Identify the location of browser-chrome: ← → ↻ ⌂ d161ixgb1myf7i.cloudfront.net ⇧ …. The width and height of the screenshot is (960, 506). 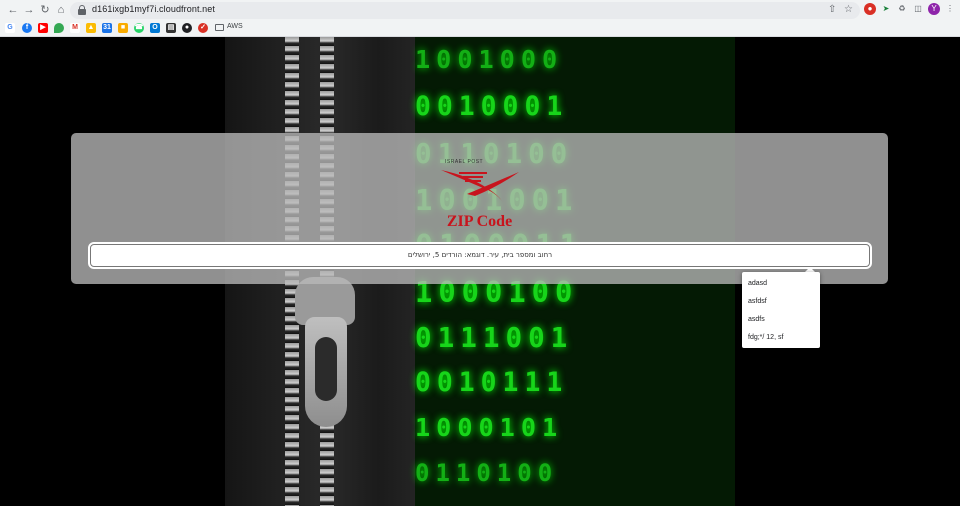
(480, 18).